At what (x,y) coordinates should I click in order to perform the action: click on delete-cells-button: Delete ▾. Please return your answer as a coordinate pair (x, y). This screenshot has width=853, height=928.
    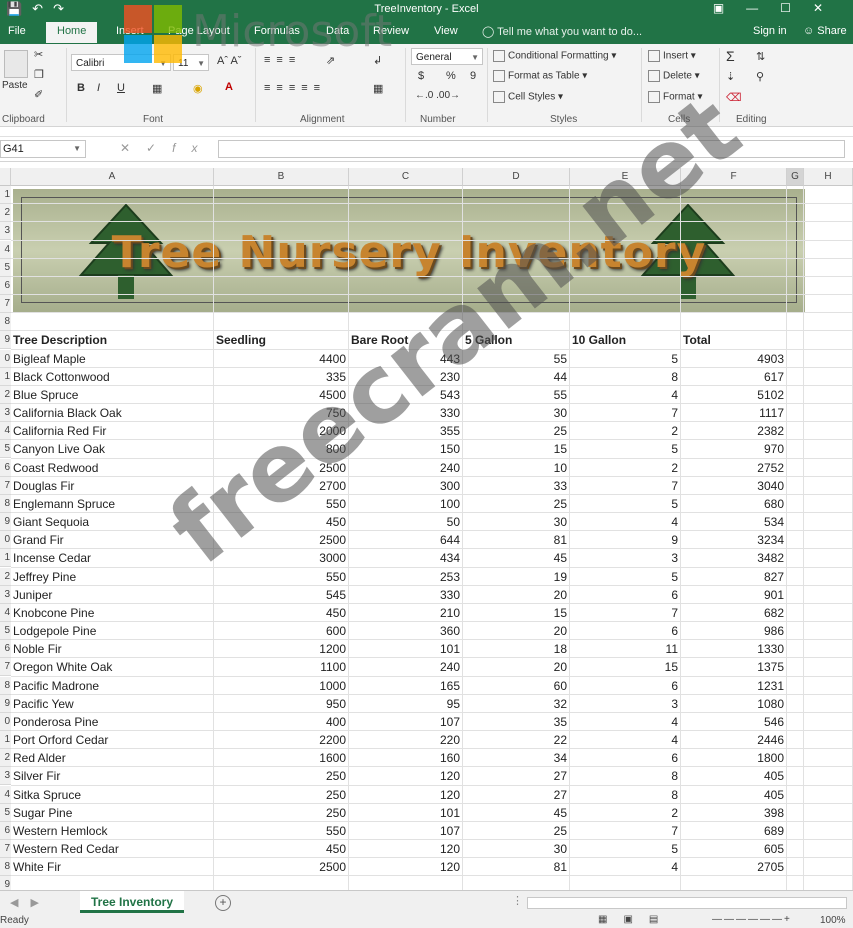
    Looking at the image, I should click on (674, 76).